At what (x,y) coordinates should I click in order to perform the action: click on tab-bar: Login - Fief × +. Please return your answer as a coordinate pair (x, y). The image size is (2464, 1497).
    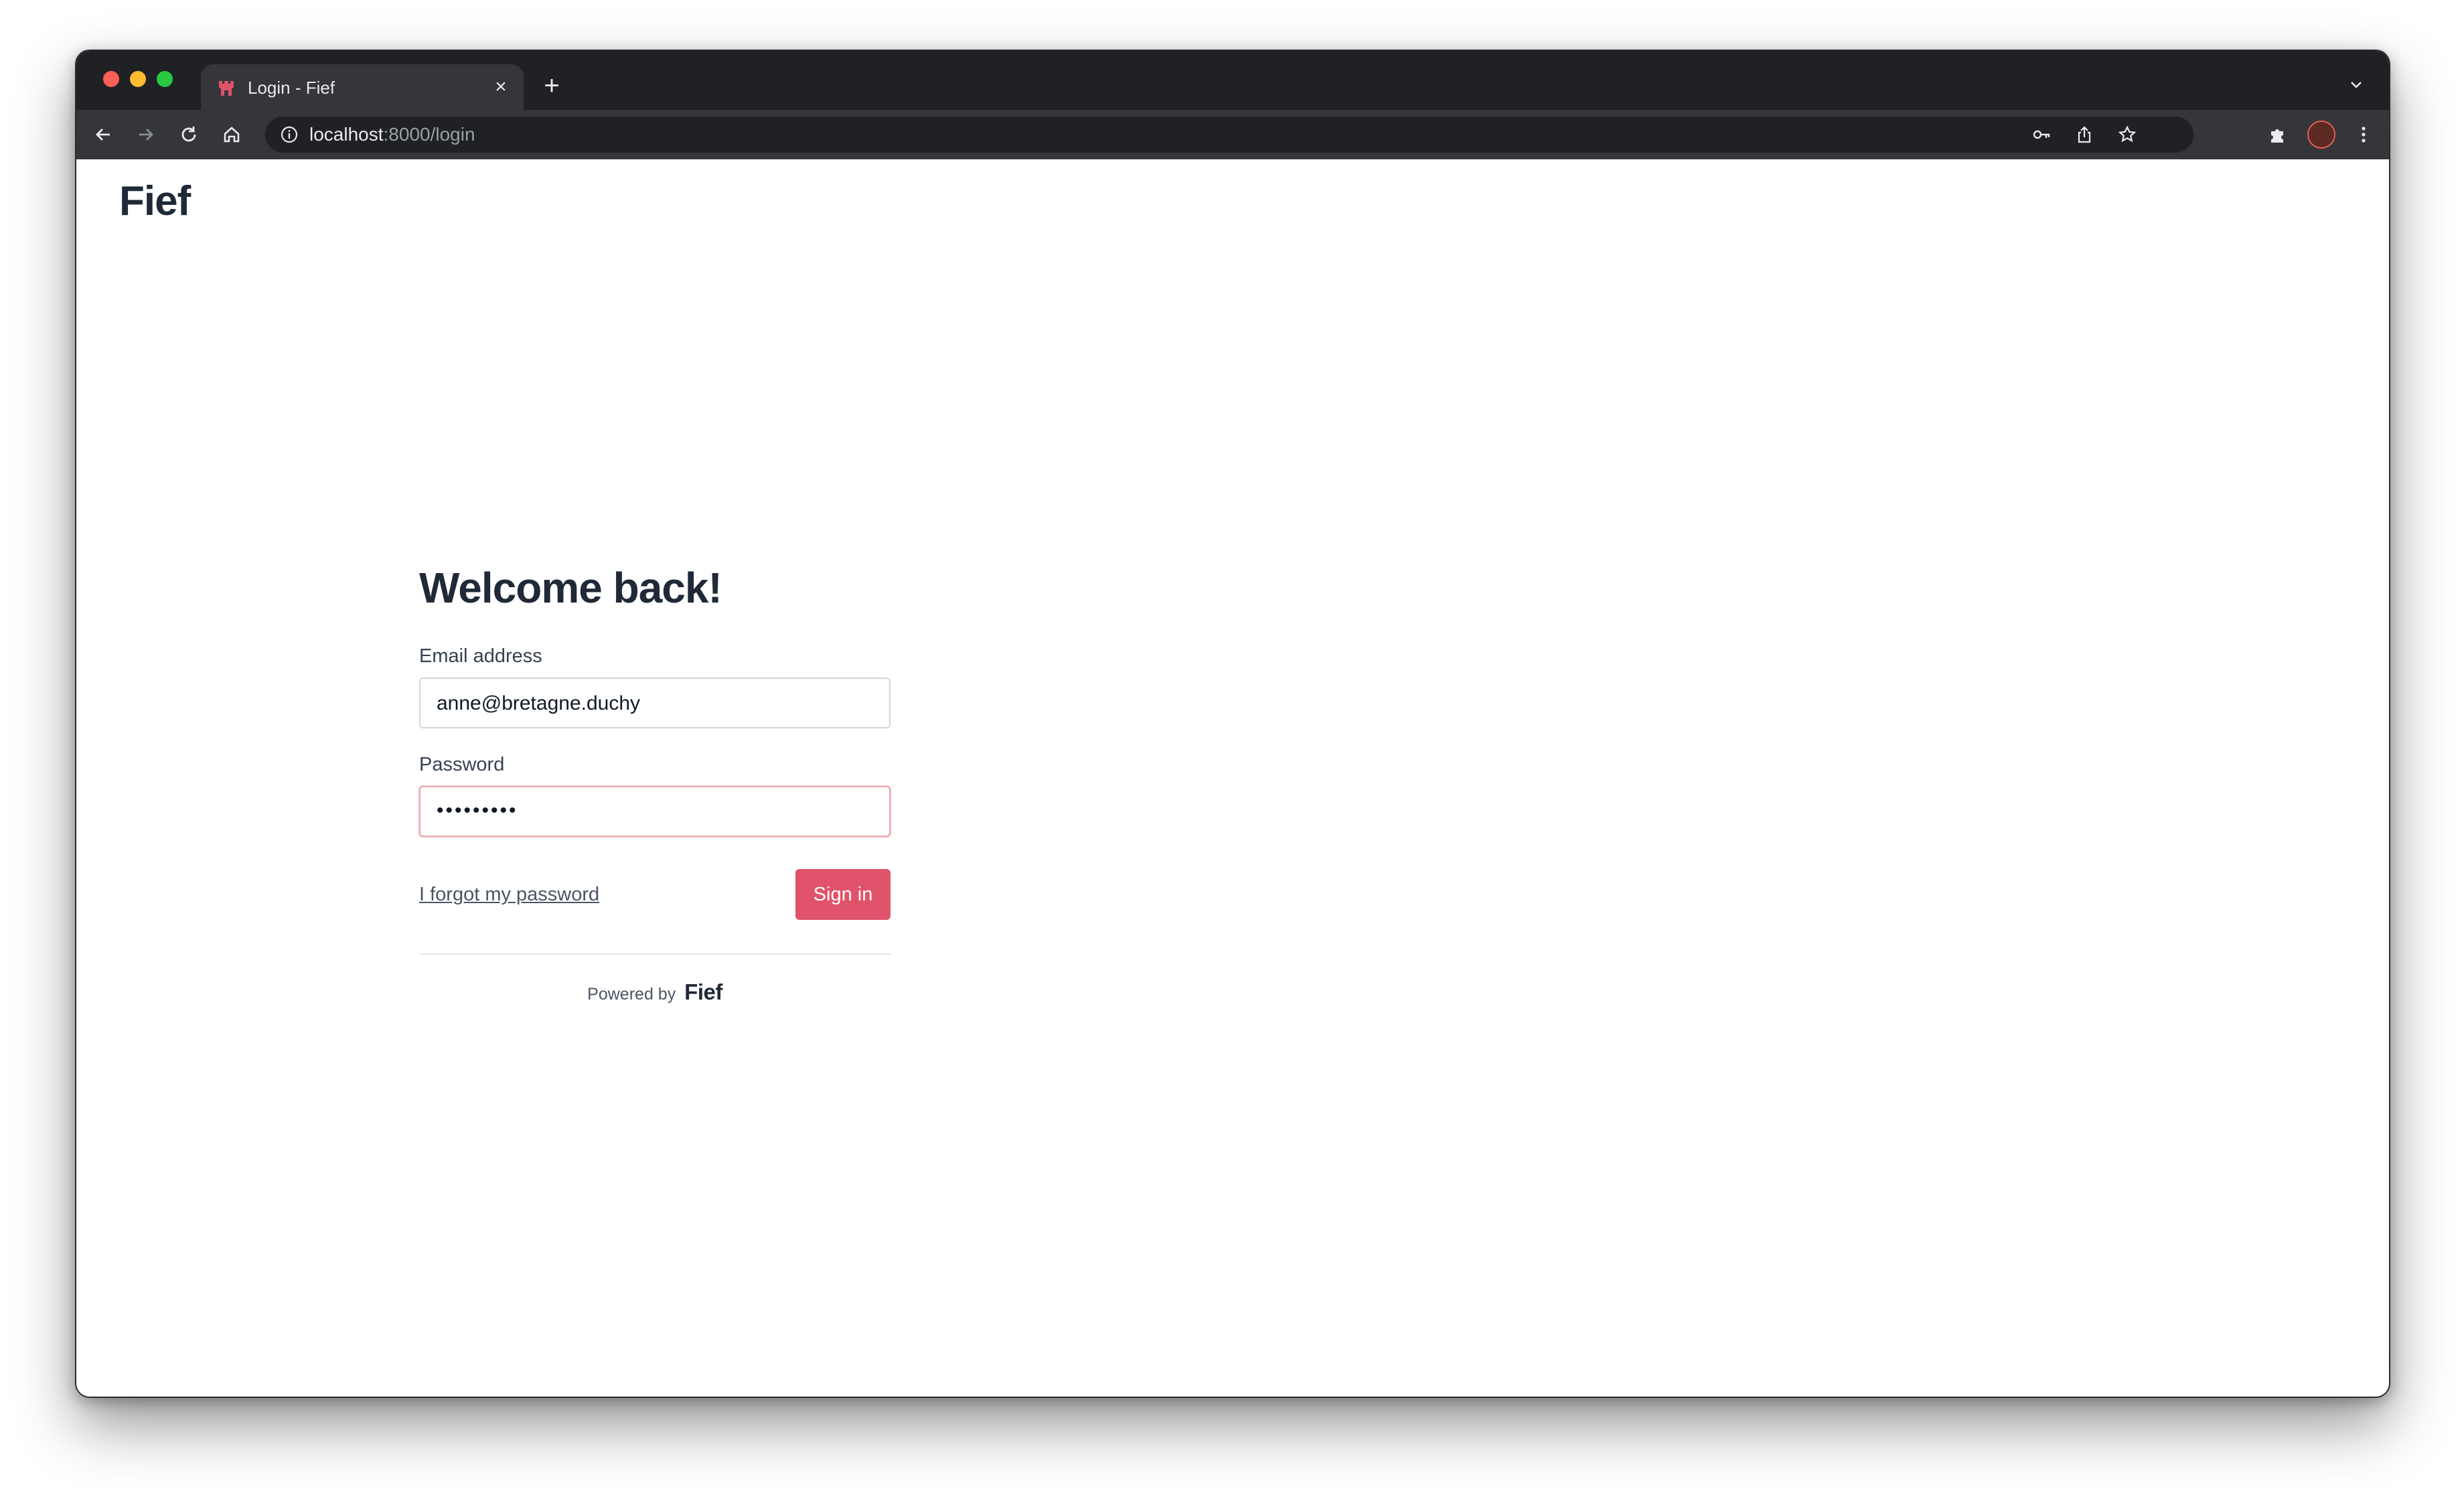
    Looking at the image, I should click on (1232, 81).